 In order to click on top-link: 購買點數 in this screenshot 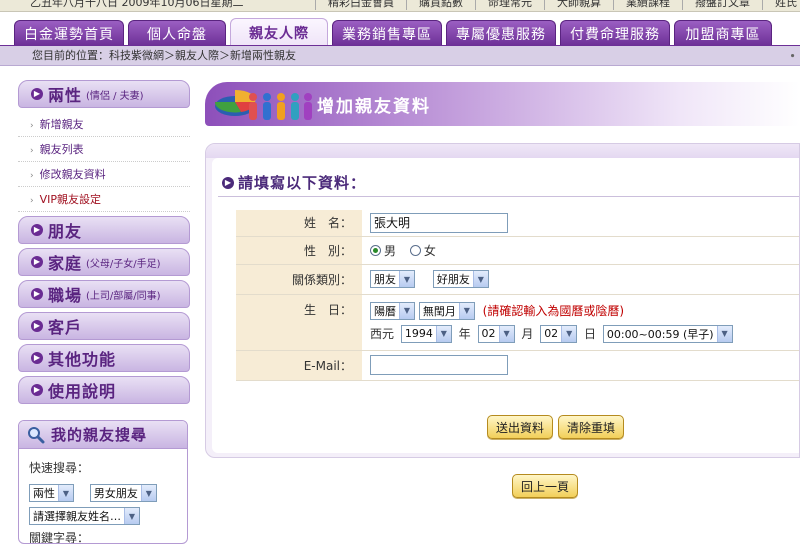, I will do `click(440, 5)`.